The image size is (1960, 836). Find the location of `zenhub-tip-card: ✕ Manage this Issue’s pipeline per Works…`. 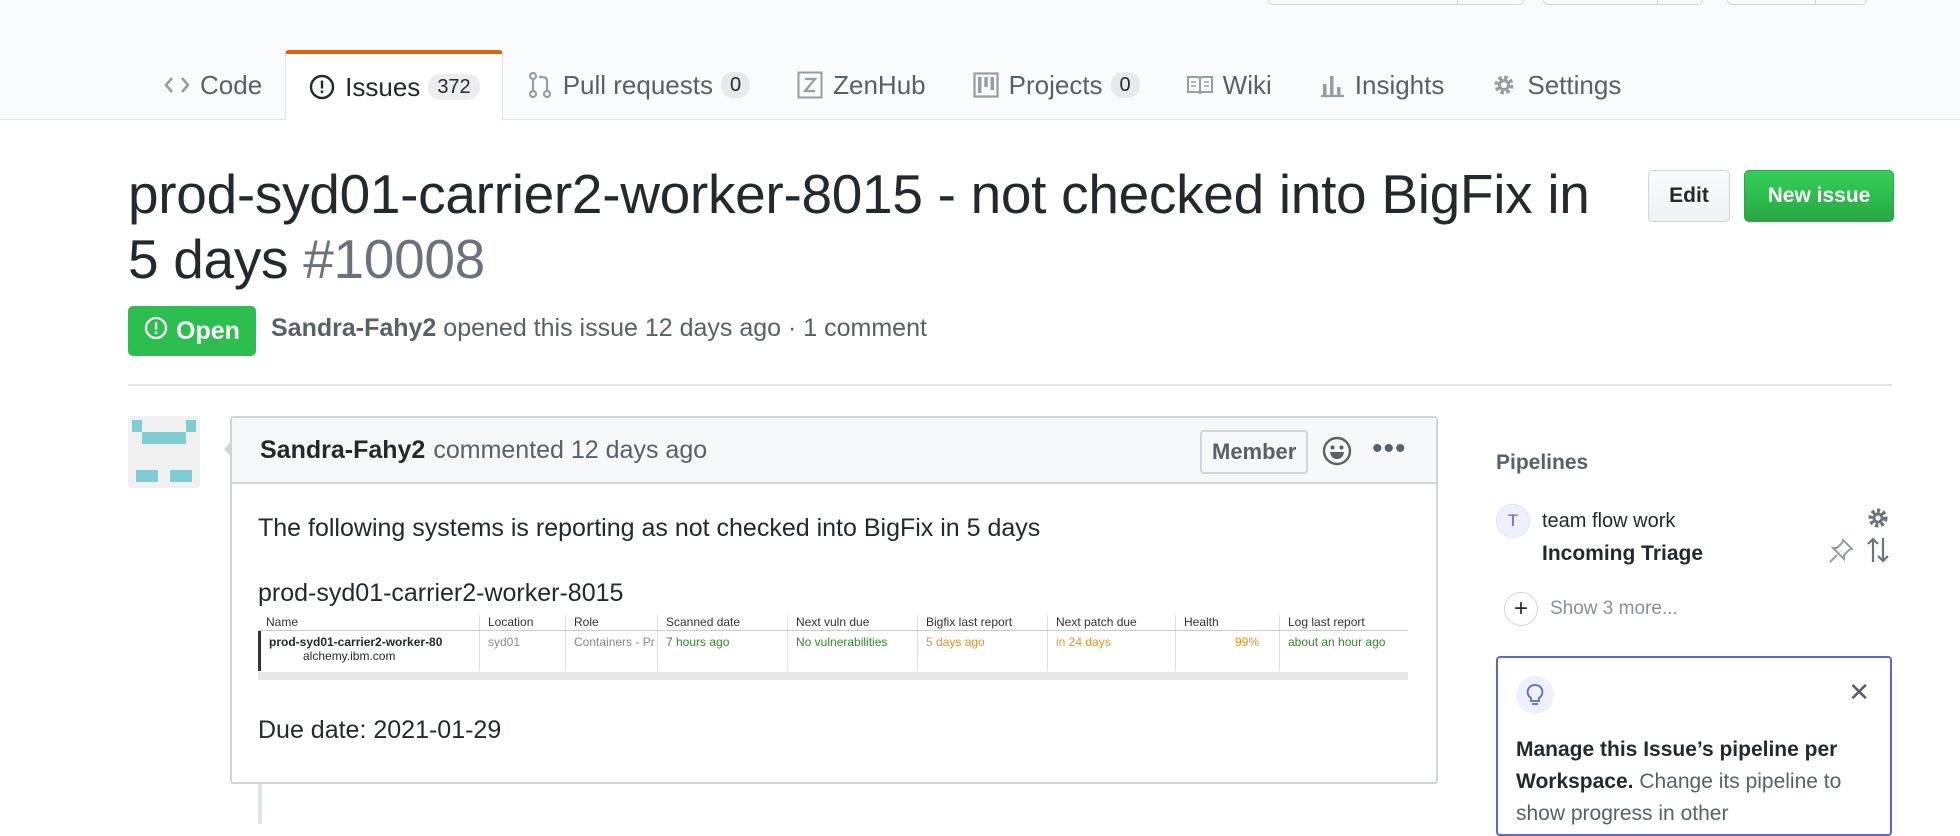

zenhub-tip-card: ✕ Manage this Issue’s pipeline per Works… is located at coordinates (1694, 746).